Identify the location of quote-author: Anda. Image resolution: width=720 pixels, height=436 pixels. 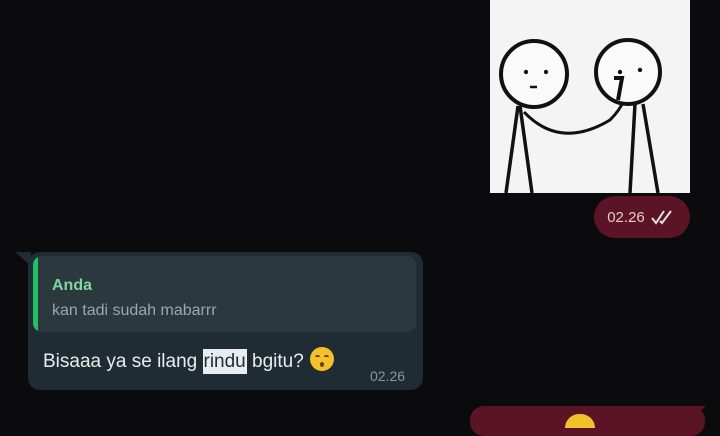
(72, 285).